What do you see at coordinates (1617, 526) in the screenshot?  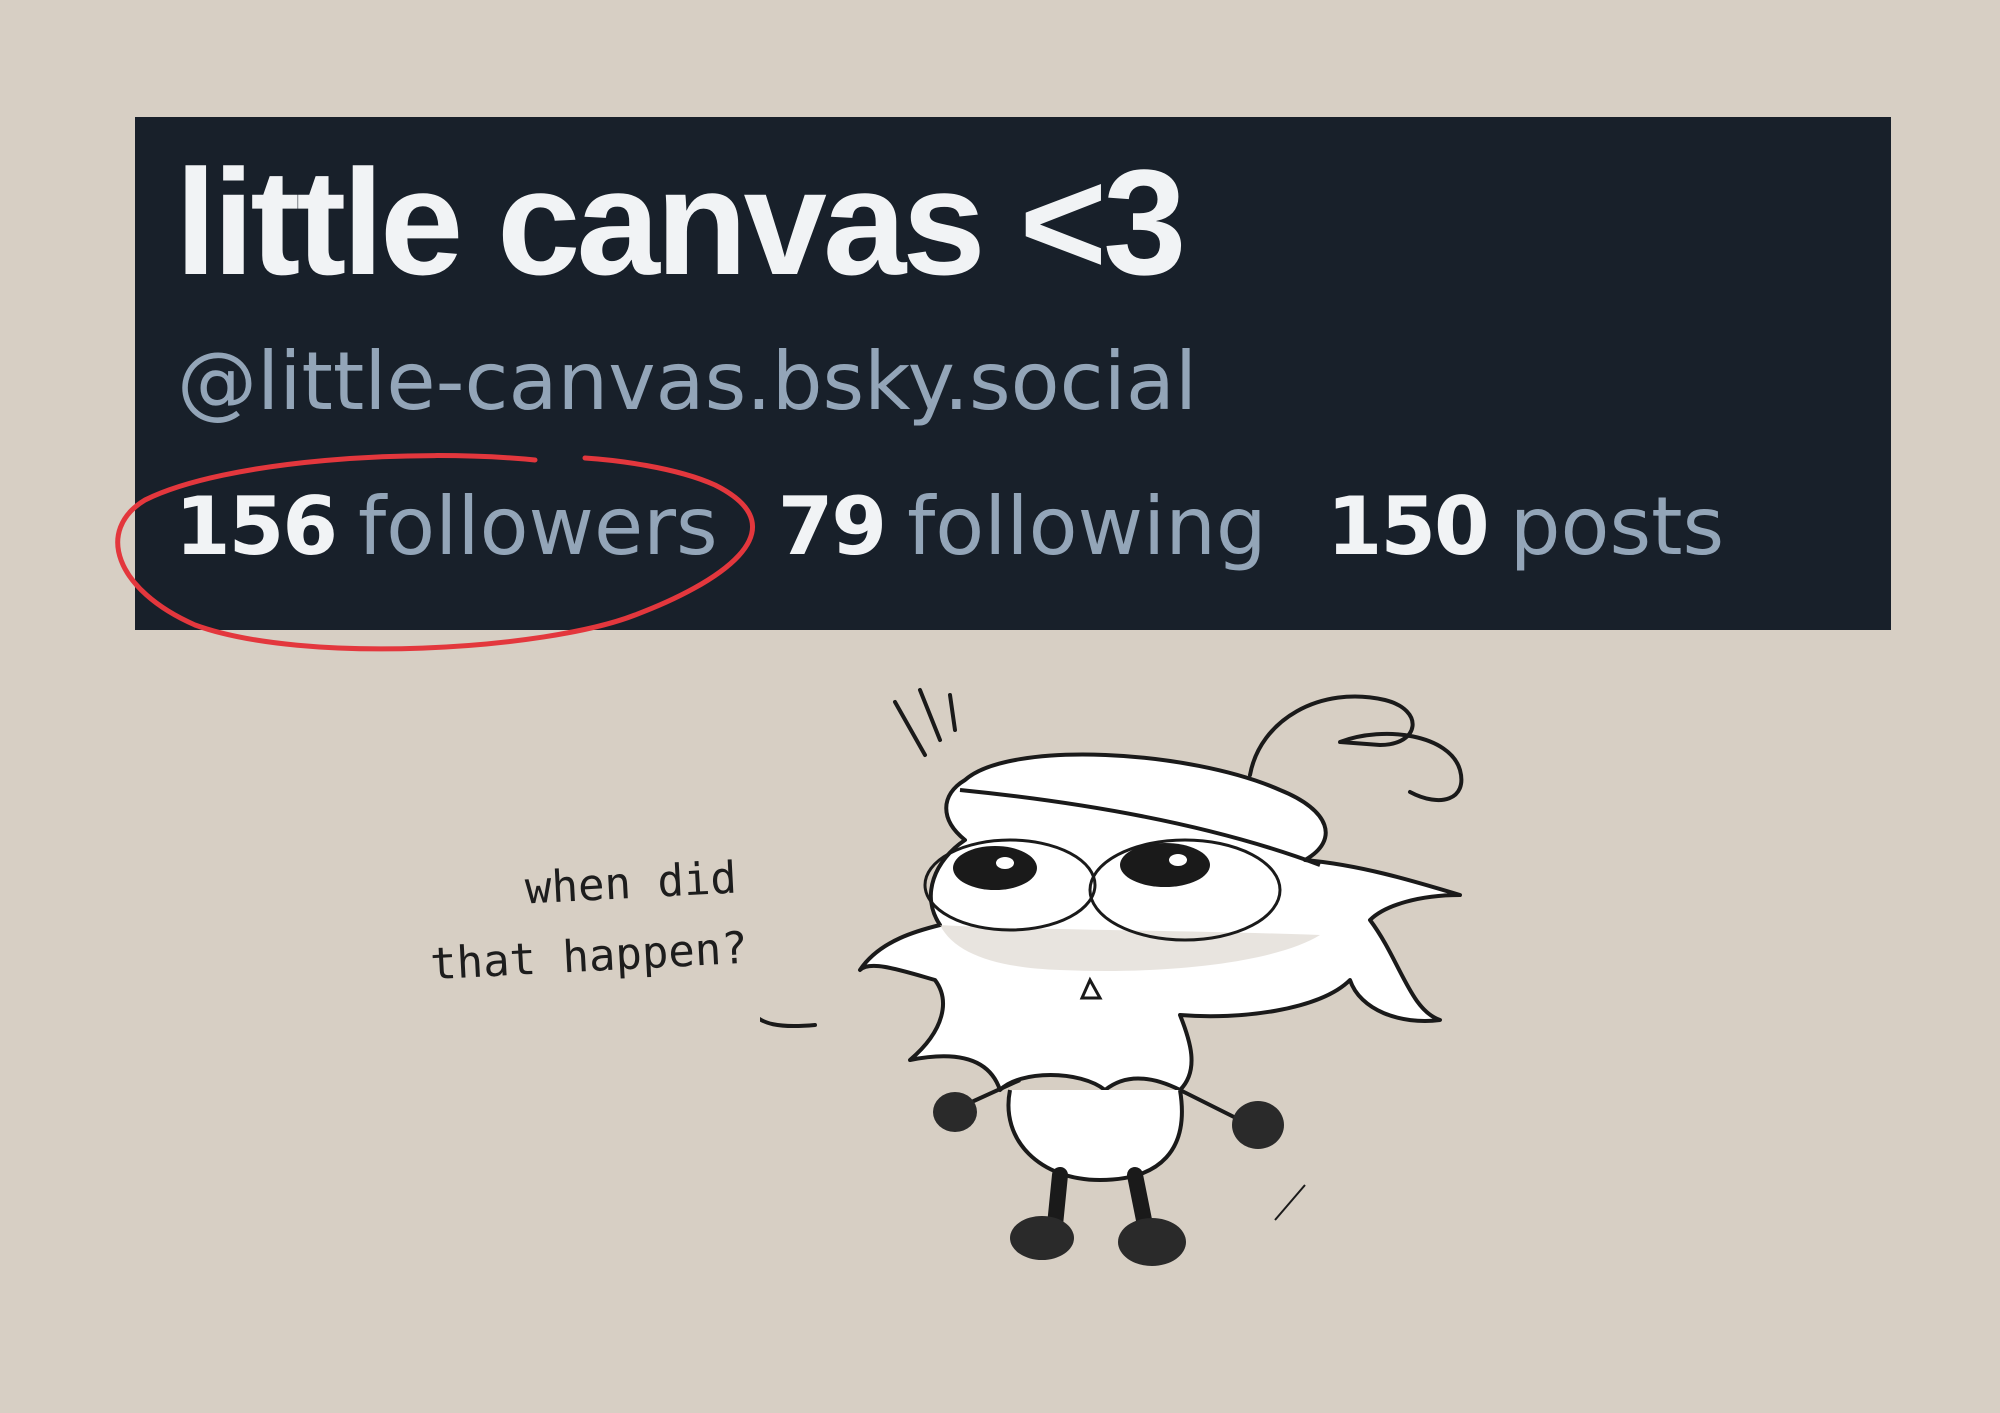 I see `posts-label: posts` at bounding box center [1617, 526].